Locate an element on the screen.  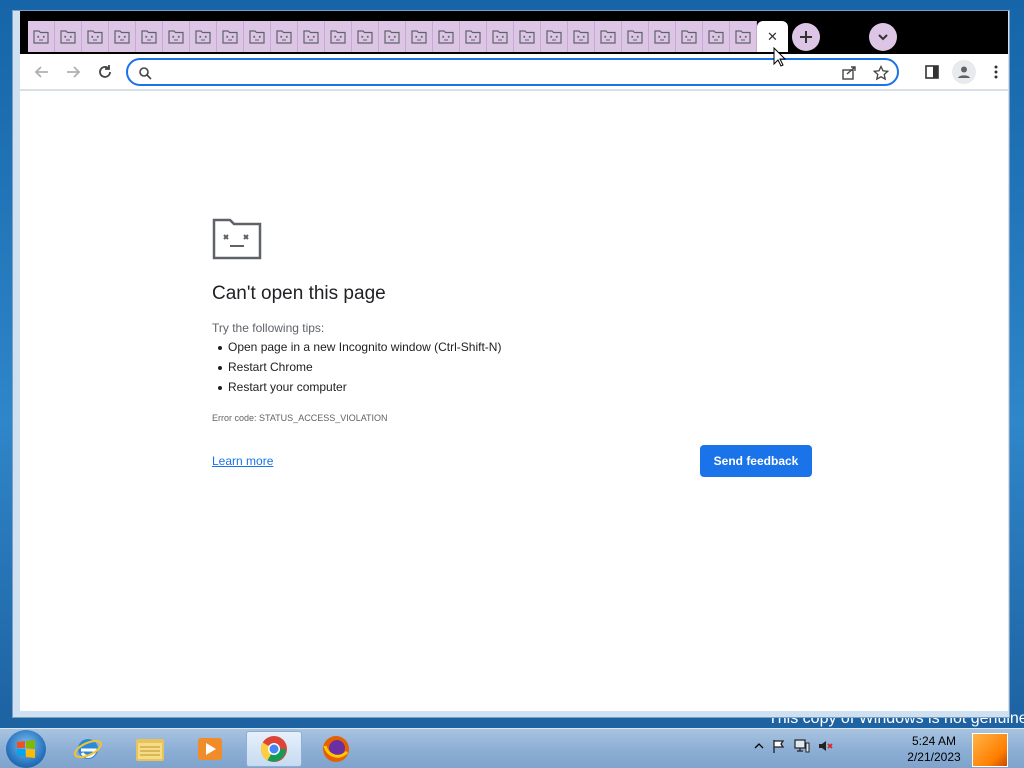
side-panel-icon is located at coordinates (932, 72).